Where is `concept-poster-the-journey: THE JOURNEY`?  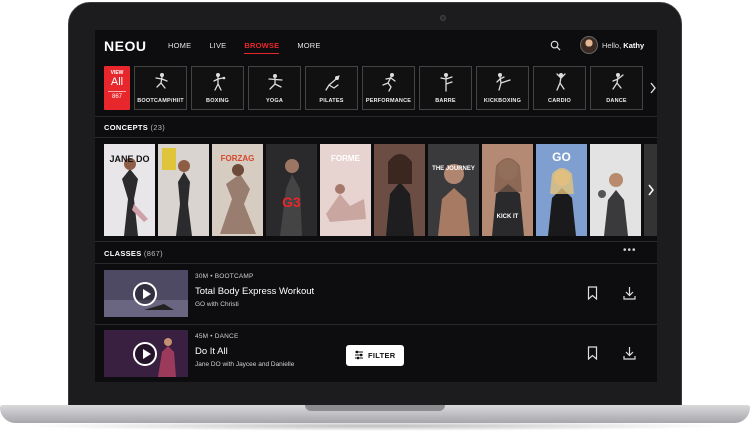
concept-poster-the-journey: THE JOURNEY is located at coordinates (453, 190).